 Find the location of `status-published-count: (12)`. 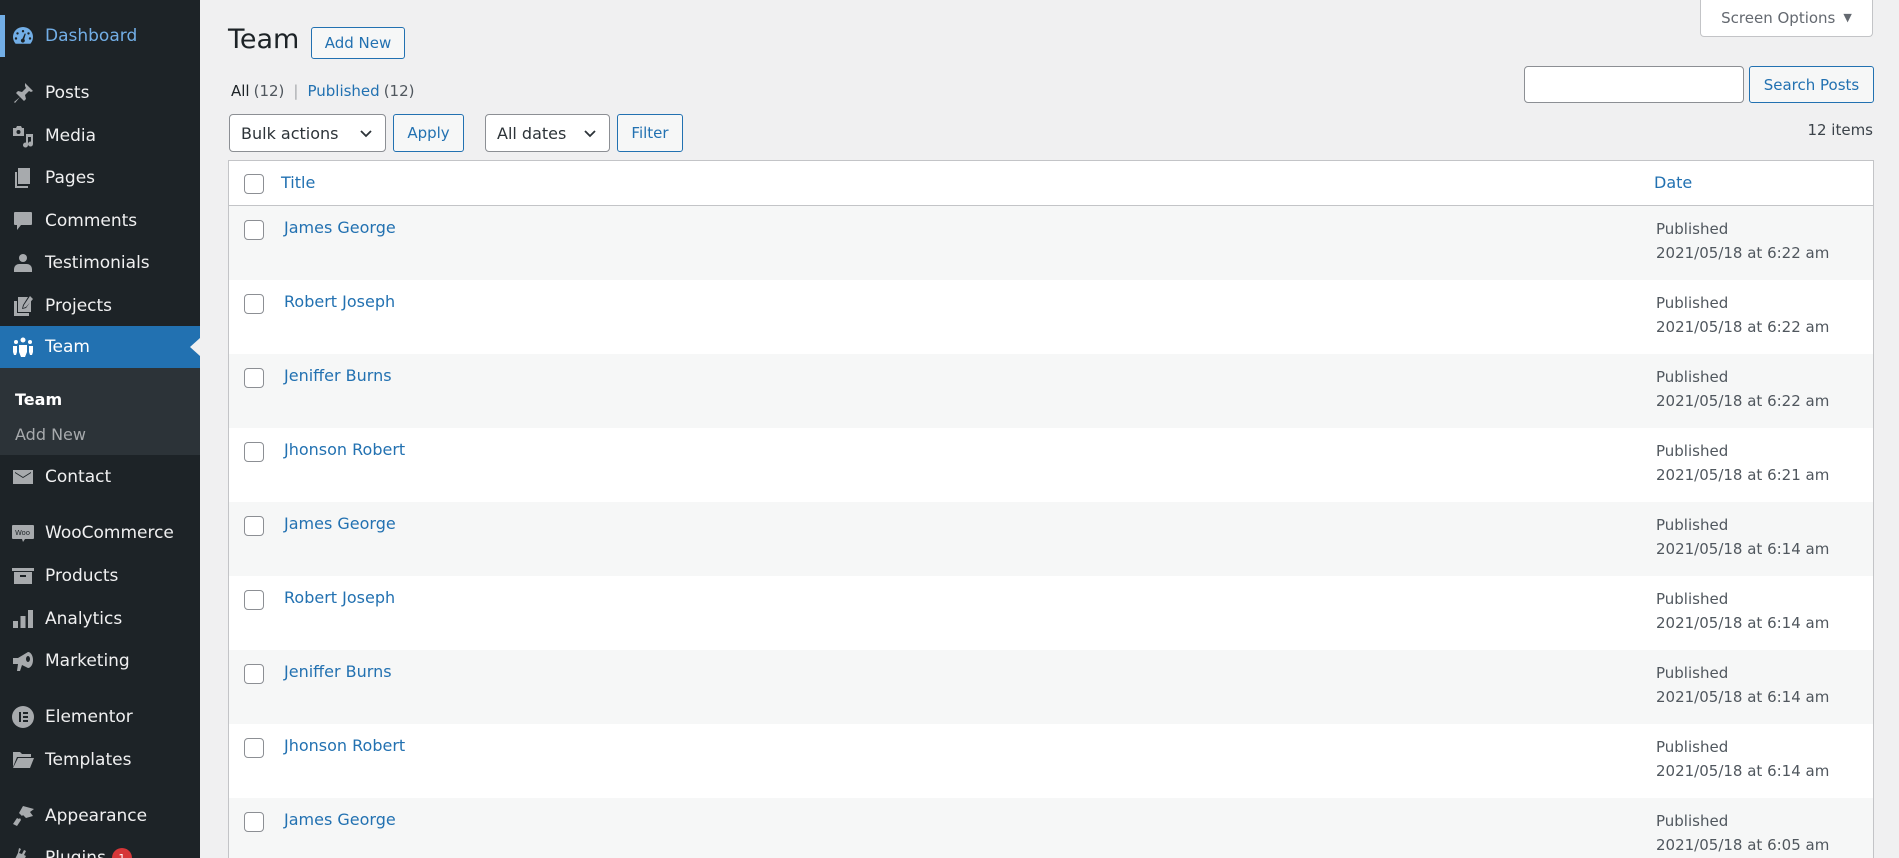

status-published-count: (12) is located at coordinates (399, 91).